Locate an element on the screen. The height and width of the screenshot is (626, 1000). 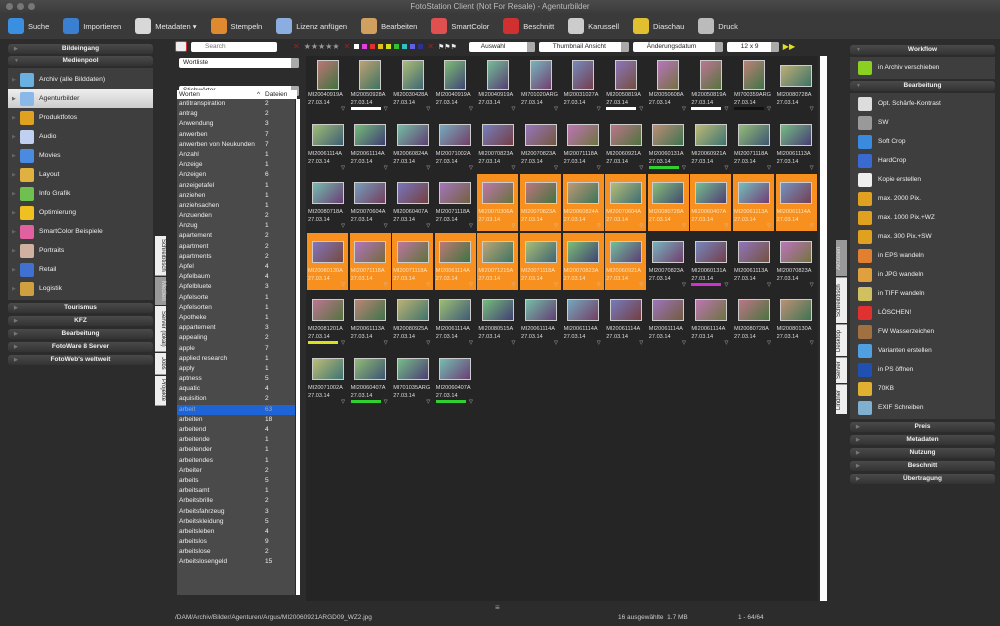
word-row: Arbeitskleidung 5 is located at coordinates (236, 522).